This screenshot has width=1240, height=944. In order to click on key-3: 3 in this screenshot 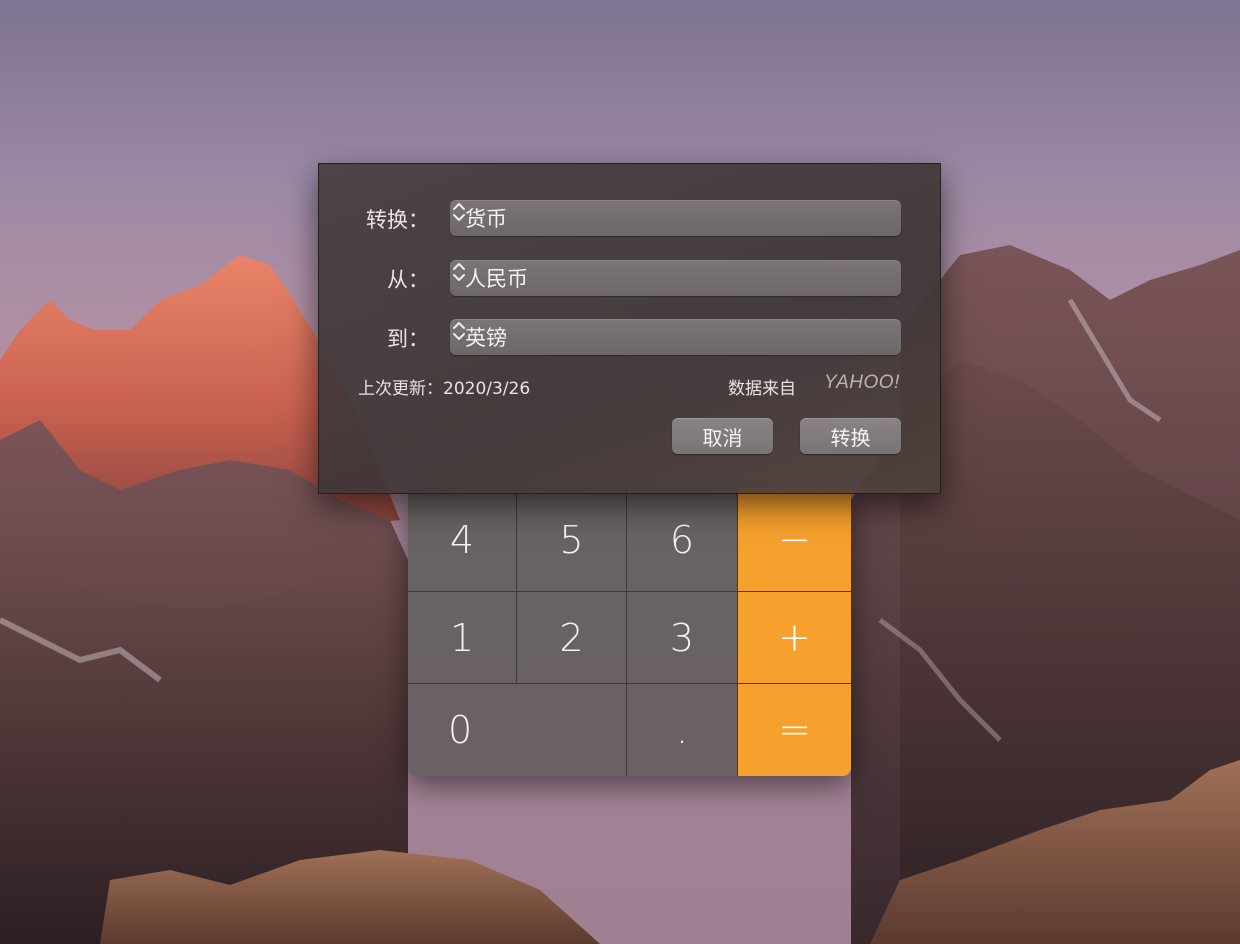, I will do `click(682, 638)`.